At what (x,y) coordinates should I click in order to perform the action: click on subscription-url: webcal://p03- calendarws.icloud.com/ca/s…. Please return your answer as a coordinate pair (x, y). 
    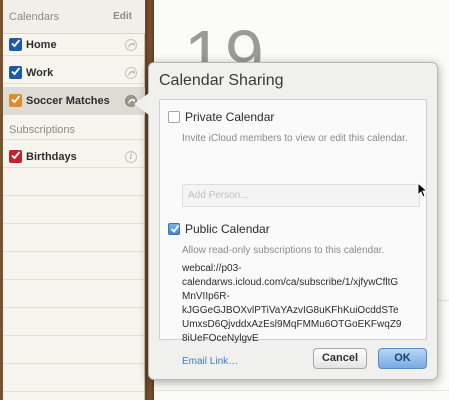
    Looking at the image, I should click on (304, 304).